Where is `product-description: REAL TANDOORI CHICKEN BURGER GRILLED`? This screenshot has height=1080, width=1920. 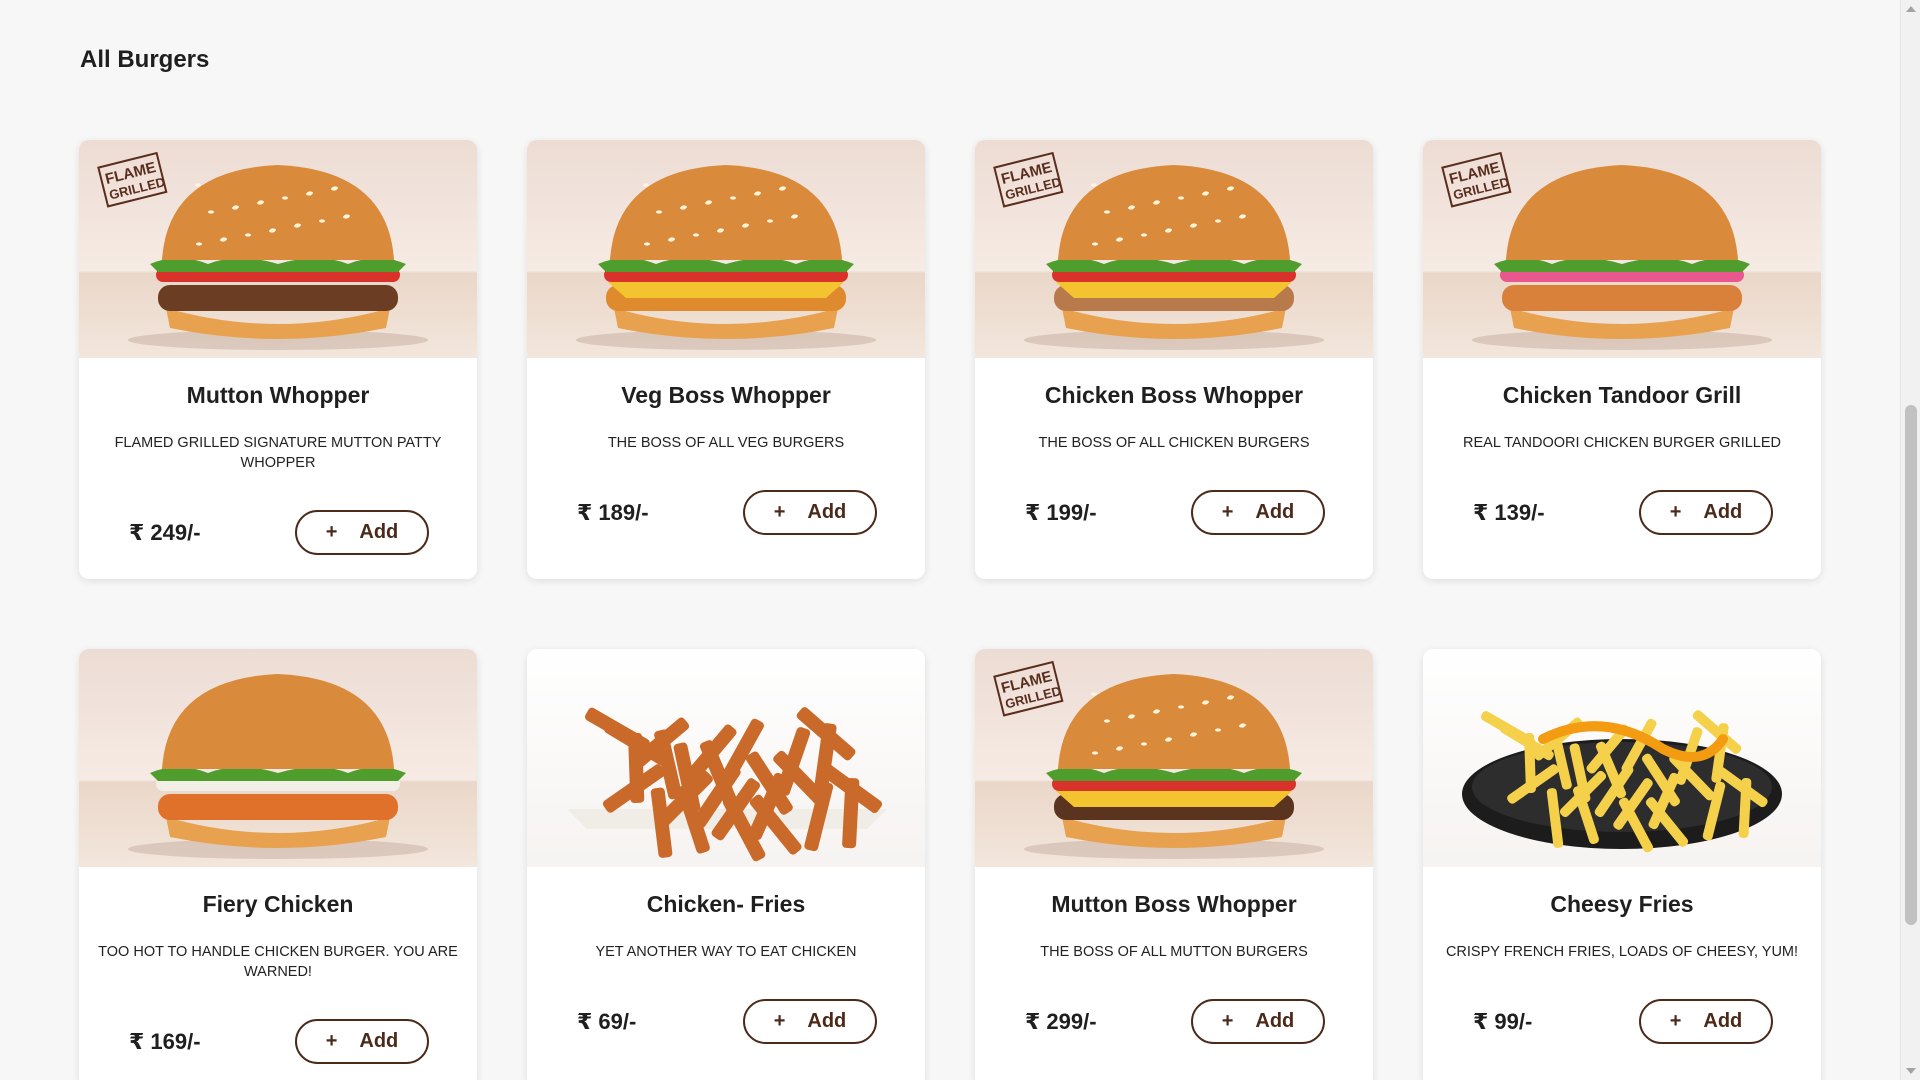
product-description: REAL TANDOORI CHICKEN BURGER GRILLED is located at coordinates (1622, 443).